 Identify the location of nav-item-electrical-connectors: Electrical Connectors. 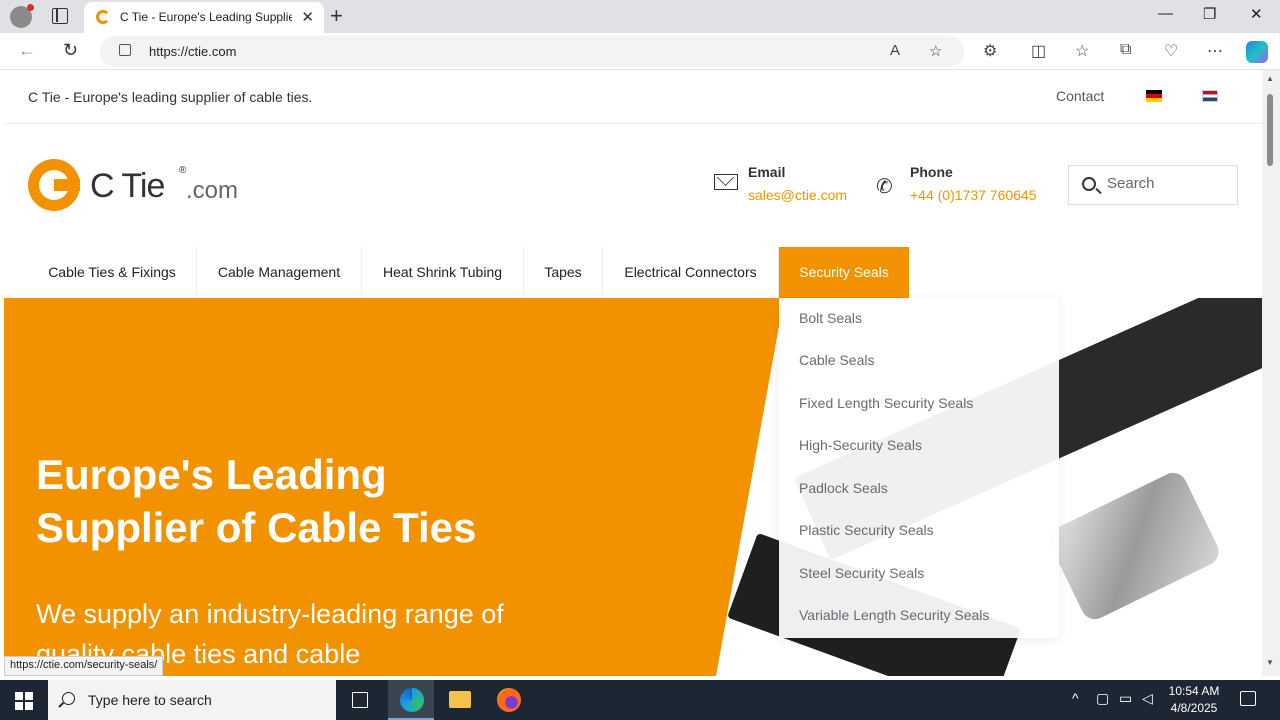
(691, 272).